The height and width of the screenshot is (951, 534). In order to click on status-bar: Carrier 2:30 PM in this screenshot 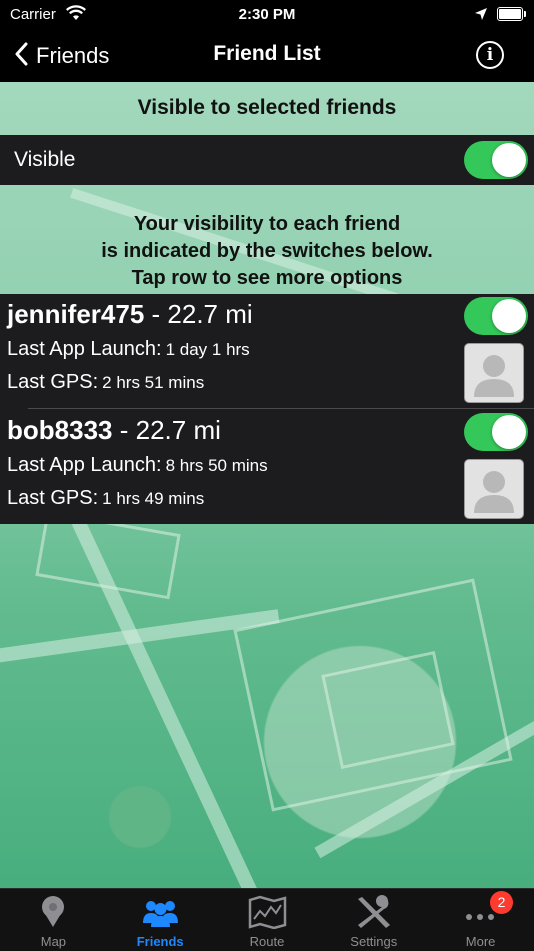, I will do `click(267, 15)`.